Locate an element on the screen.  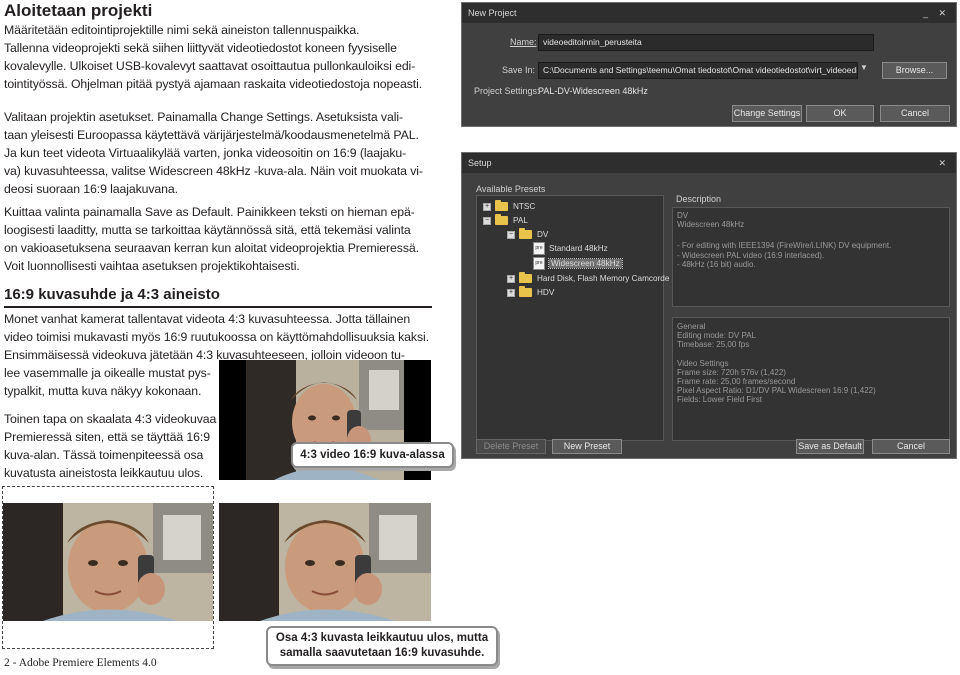
page-footer: 2 - Adobe Premiere Elements 4.0 is located at coordinates (80, 663).